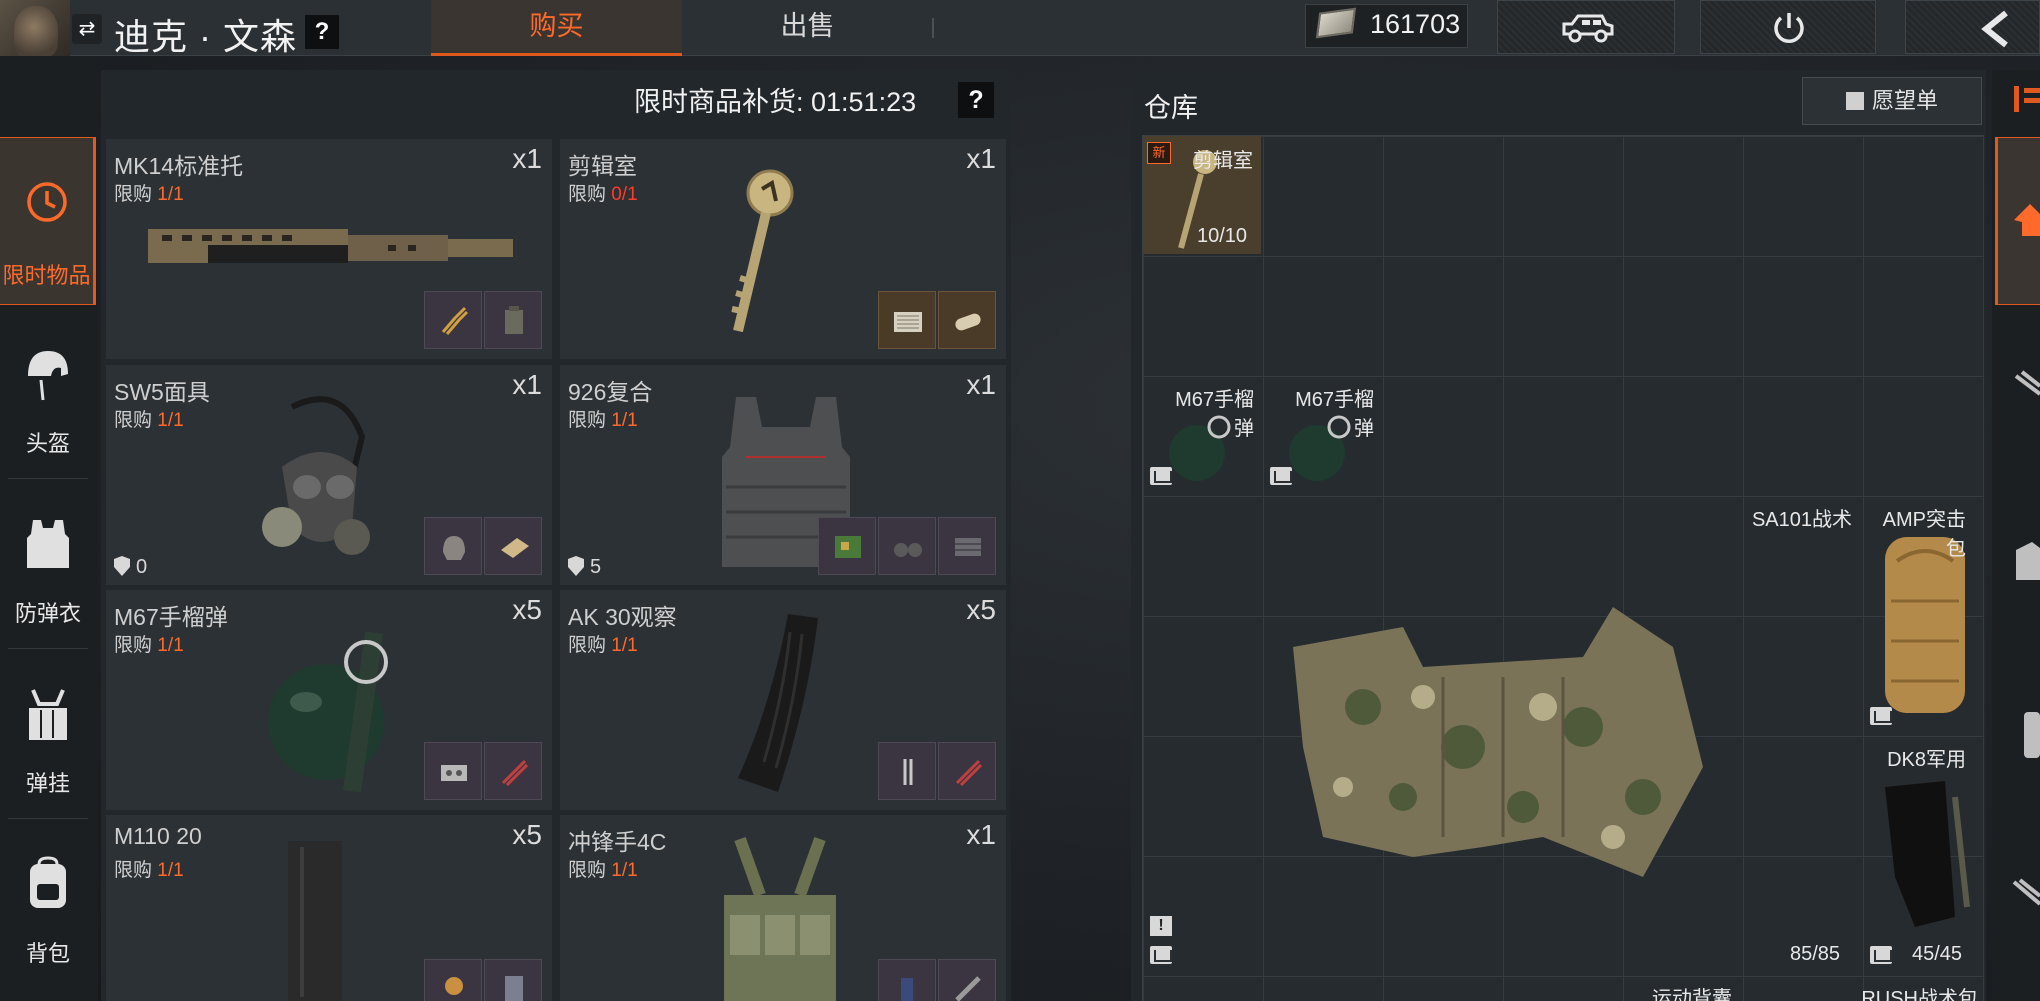  Describe the element at coordinates (2030, 733) in the screenshot. I see `bottle-tab-icon` at that location.